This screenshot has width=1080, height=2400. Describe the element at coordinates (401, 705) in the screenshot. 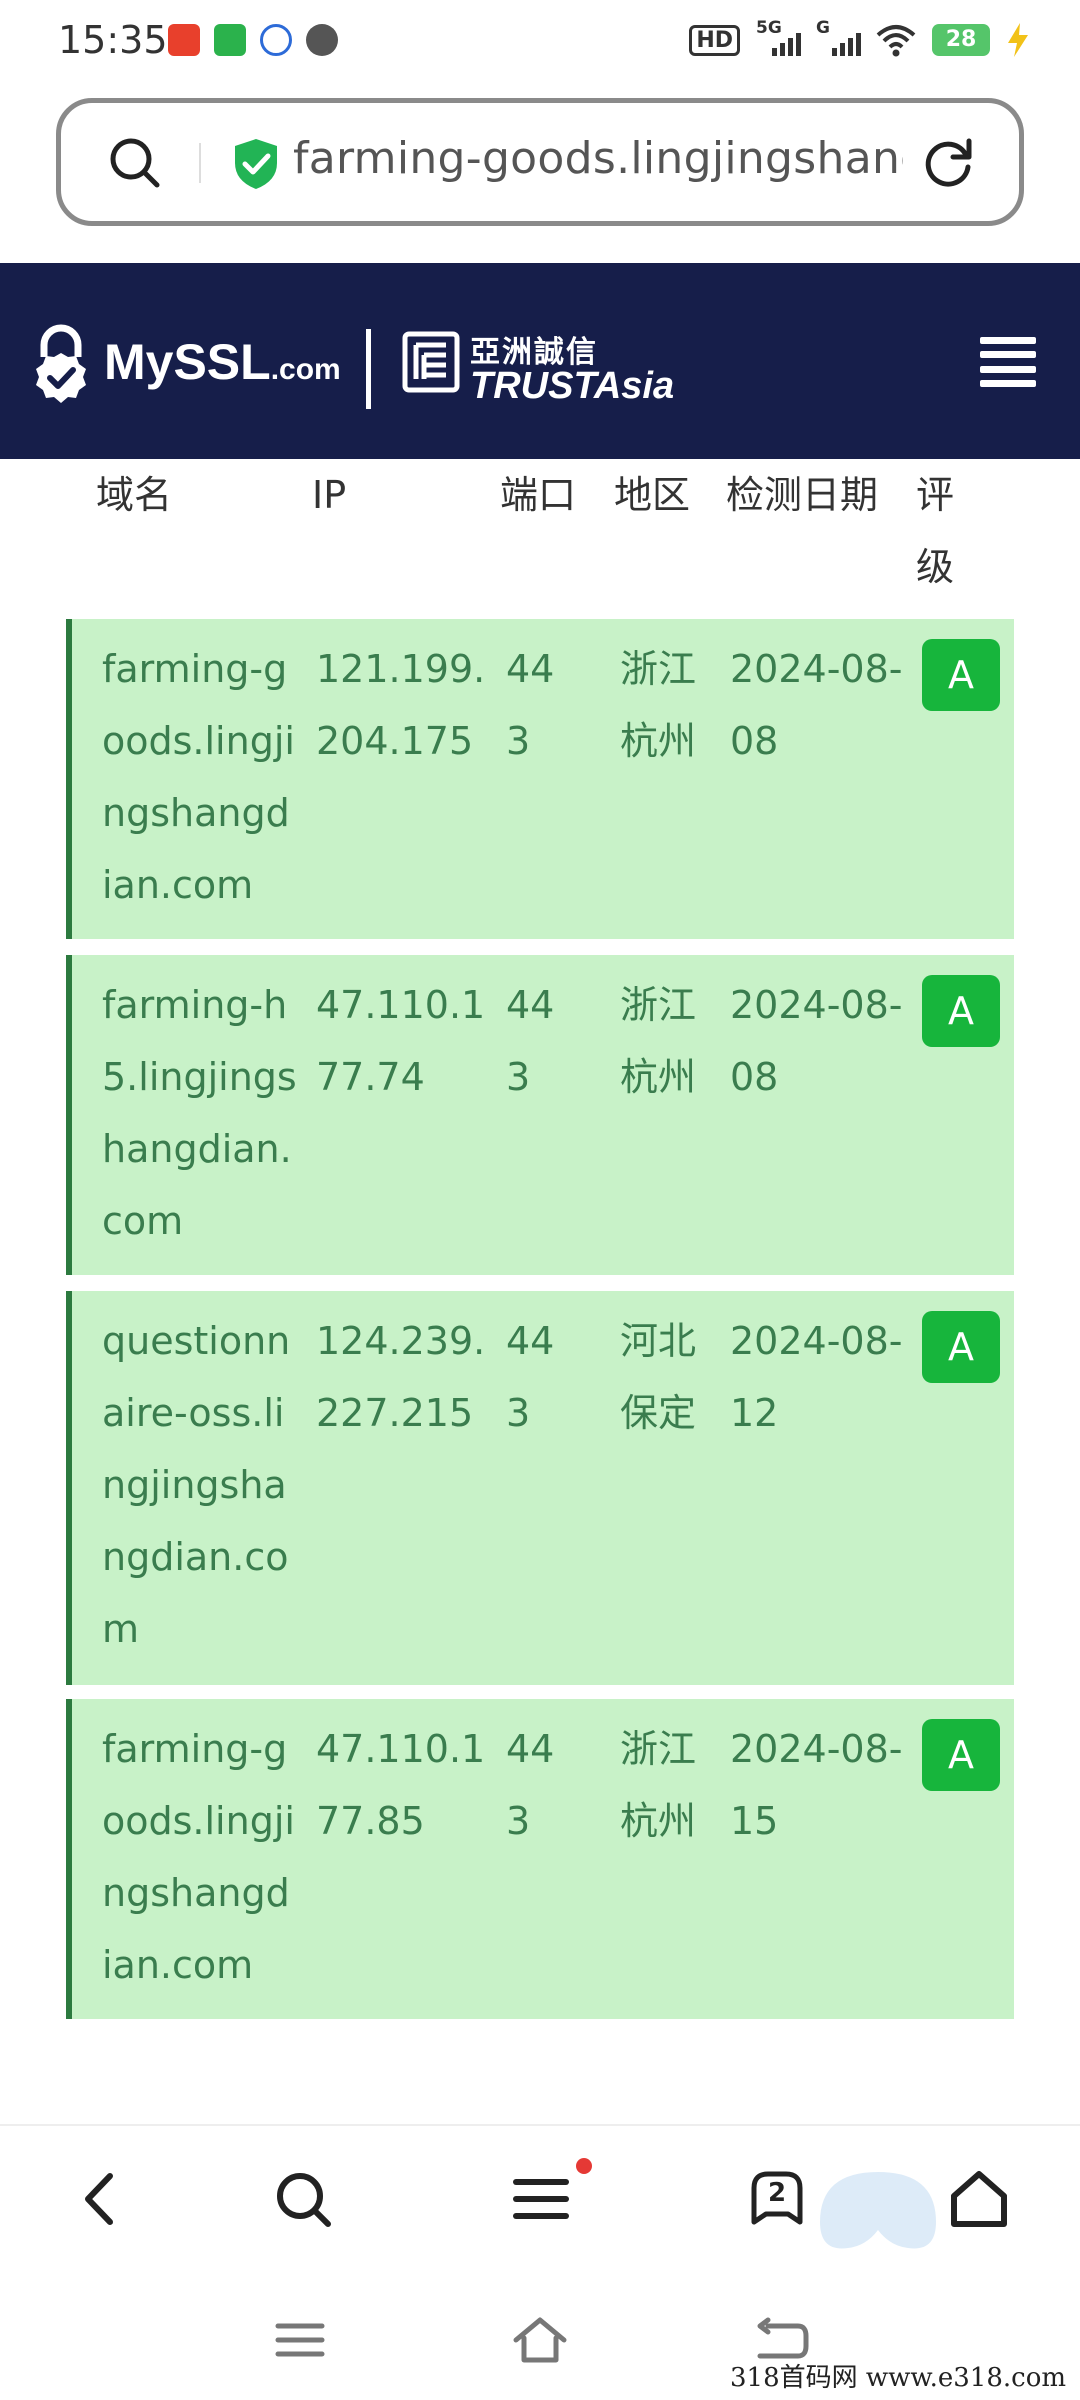

I see `cell-ip: 121.199.204.175` at that location.